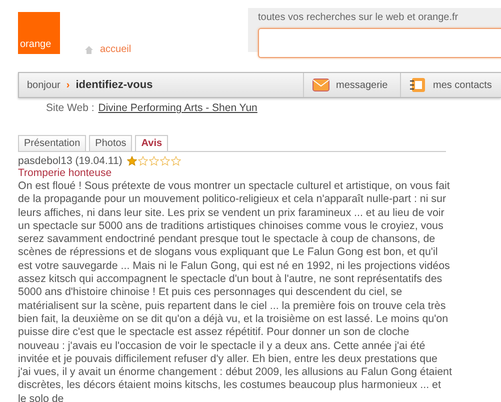 The image size is (501, 402). What do you see at coordinates (110, 143) in the screenshot?
I see `tab: Photos` at bounding box center [110, 143].